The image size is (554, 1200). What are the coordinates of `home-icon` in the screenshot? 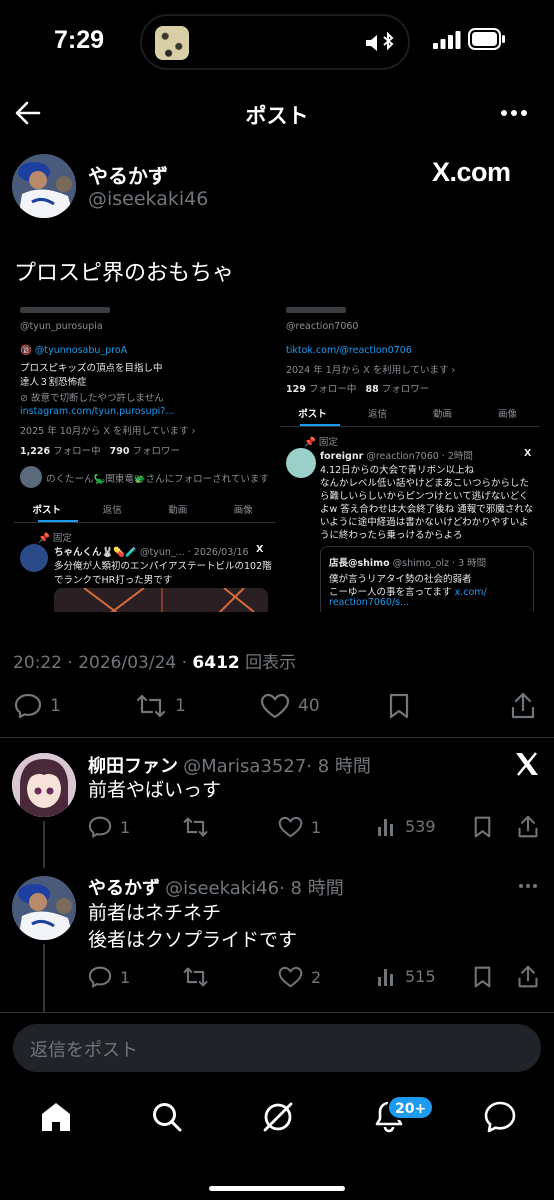 It's located at (56, 1117).